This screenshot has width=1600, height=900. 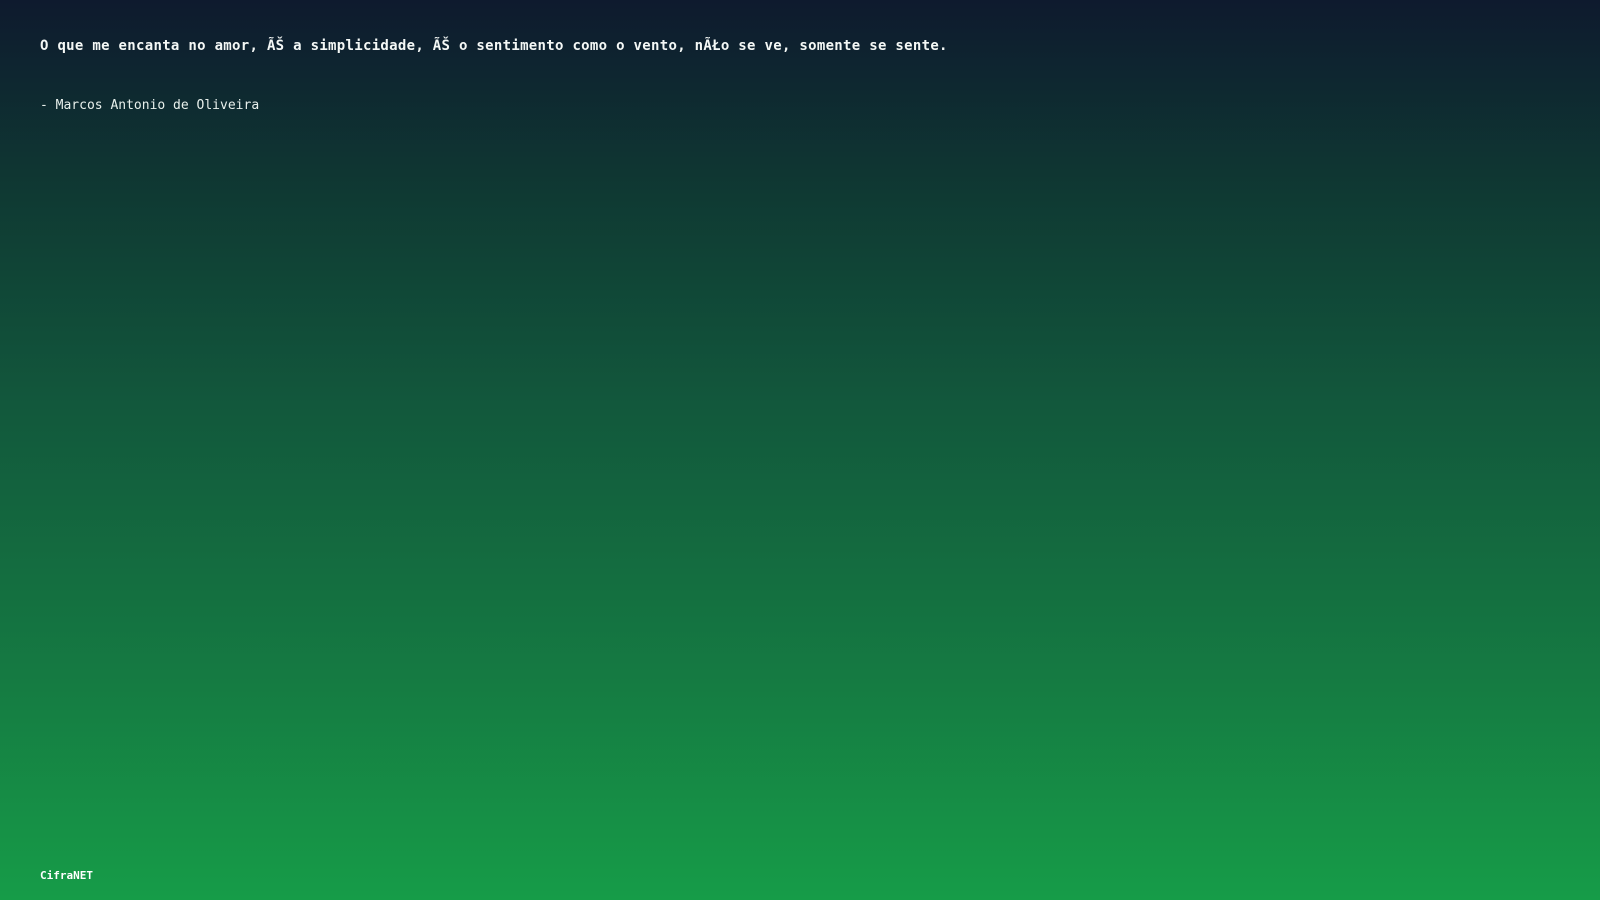 I want to click on brand-logo-text: CifraNET, so click(x=66, y=875).